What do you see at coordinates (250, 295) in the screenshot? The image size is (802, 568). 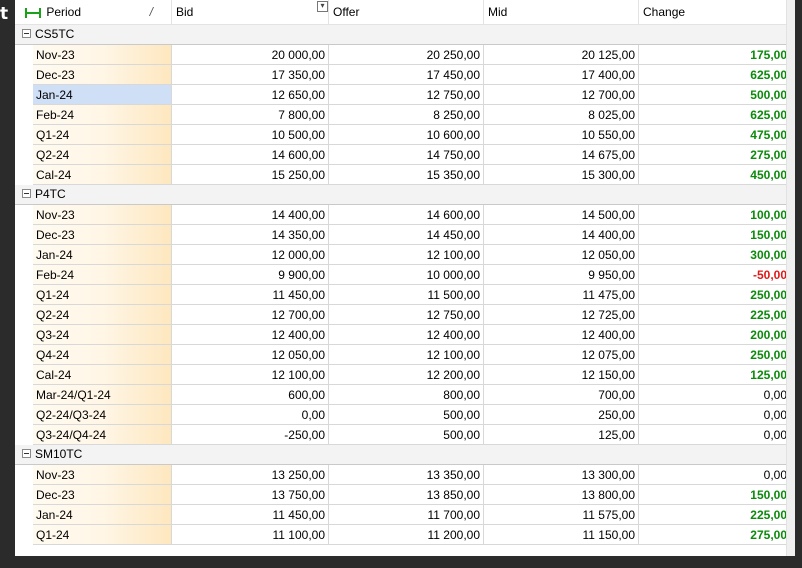 I see `bid-cell: 11 450,00` at bounding box center [250, 295].